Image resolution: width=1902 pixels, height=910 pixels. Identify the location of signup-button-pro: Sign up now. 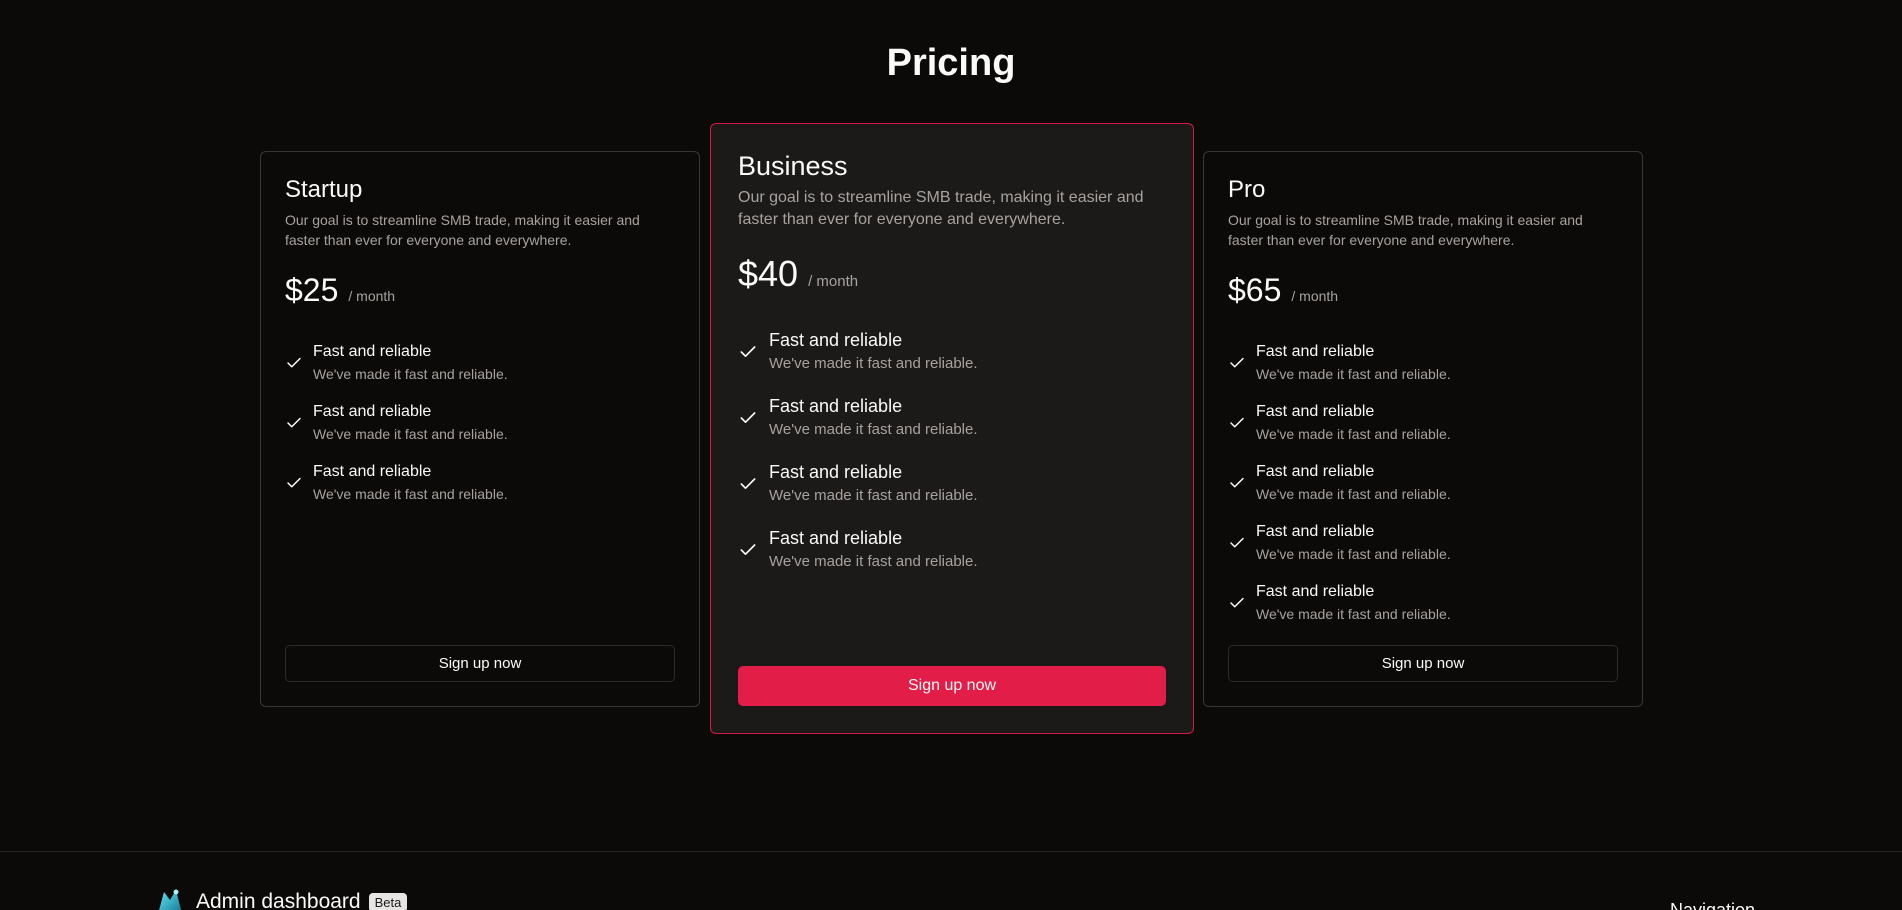
(1423, 663).